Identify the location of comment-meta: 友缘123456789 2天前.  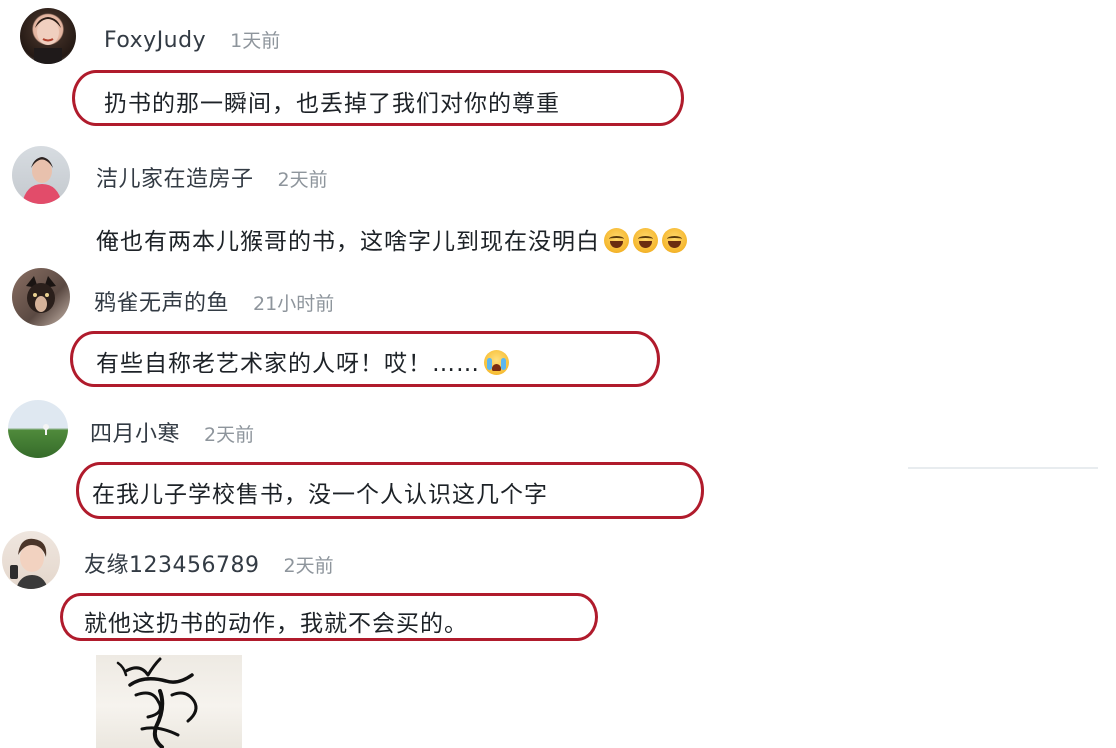
(209, 563).